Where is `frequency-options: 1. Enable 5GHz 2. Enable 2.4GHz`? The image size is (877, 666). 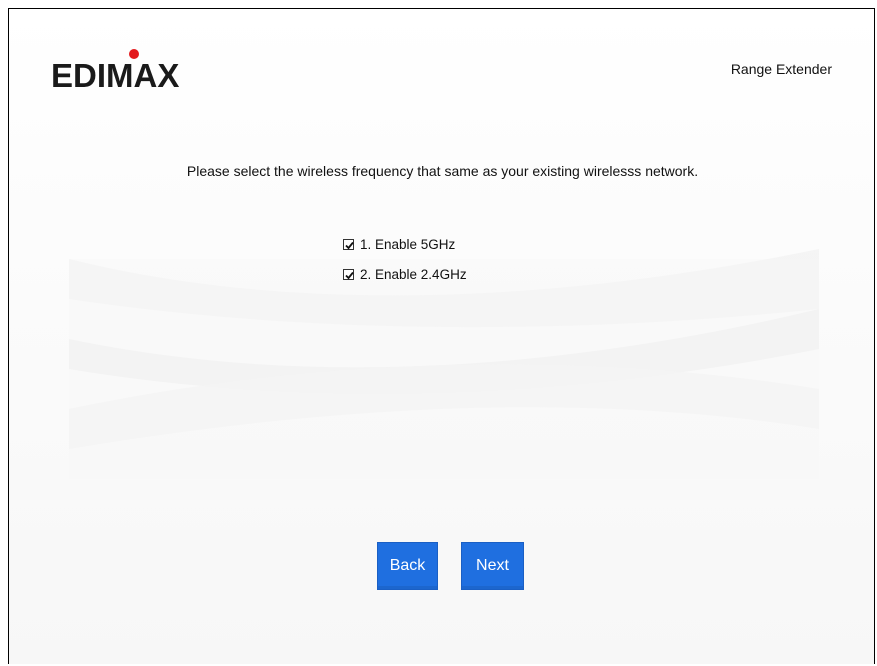
frequency-options: 1. Enable 5GHz 2. Enable 2.4GHz is located at coordinates (405, 262).